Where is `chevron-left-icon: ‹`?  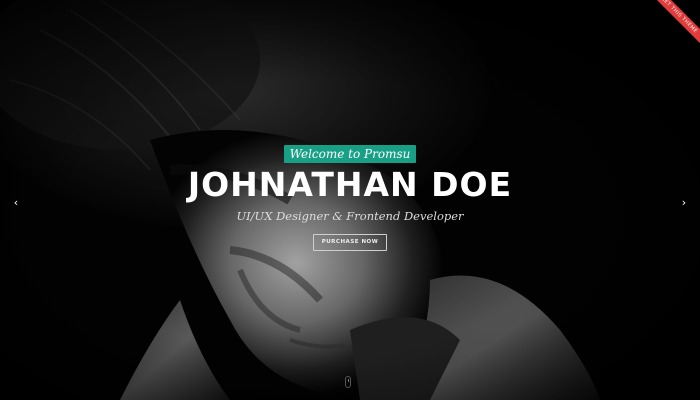
chevron-left-icon: ‹ is located at coordinates (16, 203).